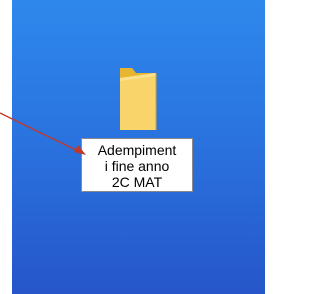 This screenshot has height=294, width=320. Describe the element at coordinates (137, 150) in the screenshot. I see `label-line-1: Adempiment` at that location.